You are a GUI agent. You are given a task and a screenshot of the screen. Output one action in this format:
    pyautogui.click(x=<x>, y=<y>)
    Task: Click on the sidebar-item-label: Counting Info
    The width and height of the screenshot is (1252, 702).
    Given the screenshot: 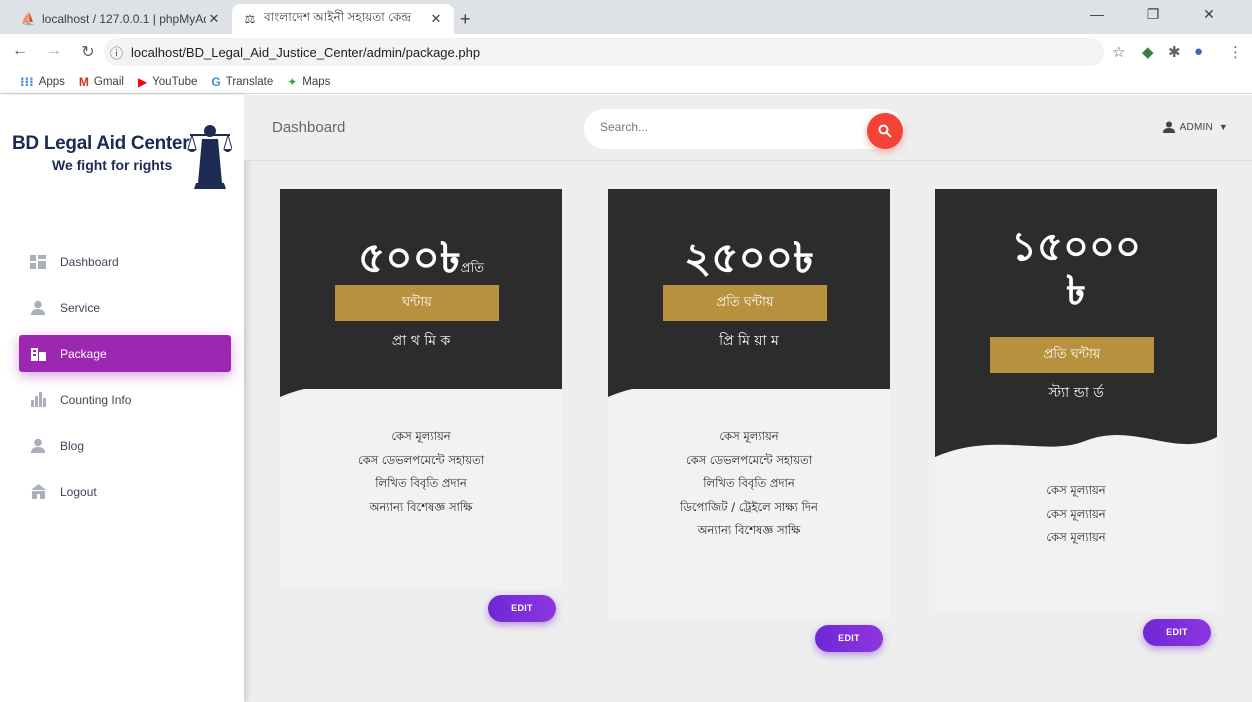 What is the action you would take?
    pyautogui.click(x=96, y=399)
    